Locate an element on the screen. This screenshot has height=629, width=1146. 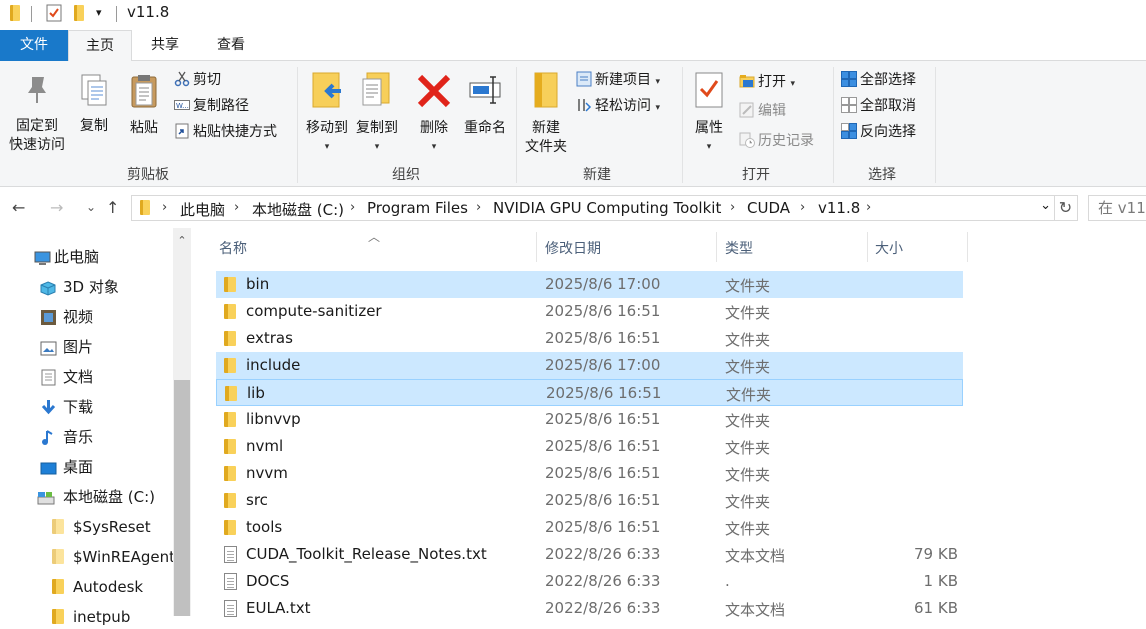
file-row: src 2025/8/6 16:51 文件夹 is located at coordinates (589, 500).